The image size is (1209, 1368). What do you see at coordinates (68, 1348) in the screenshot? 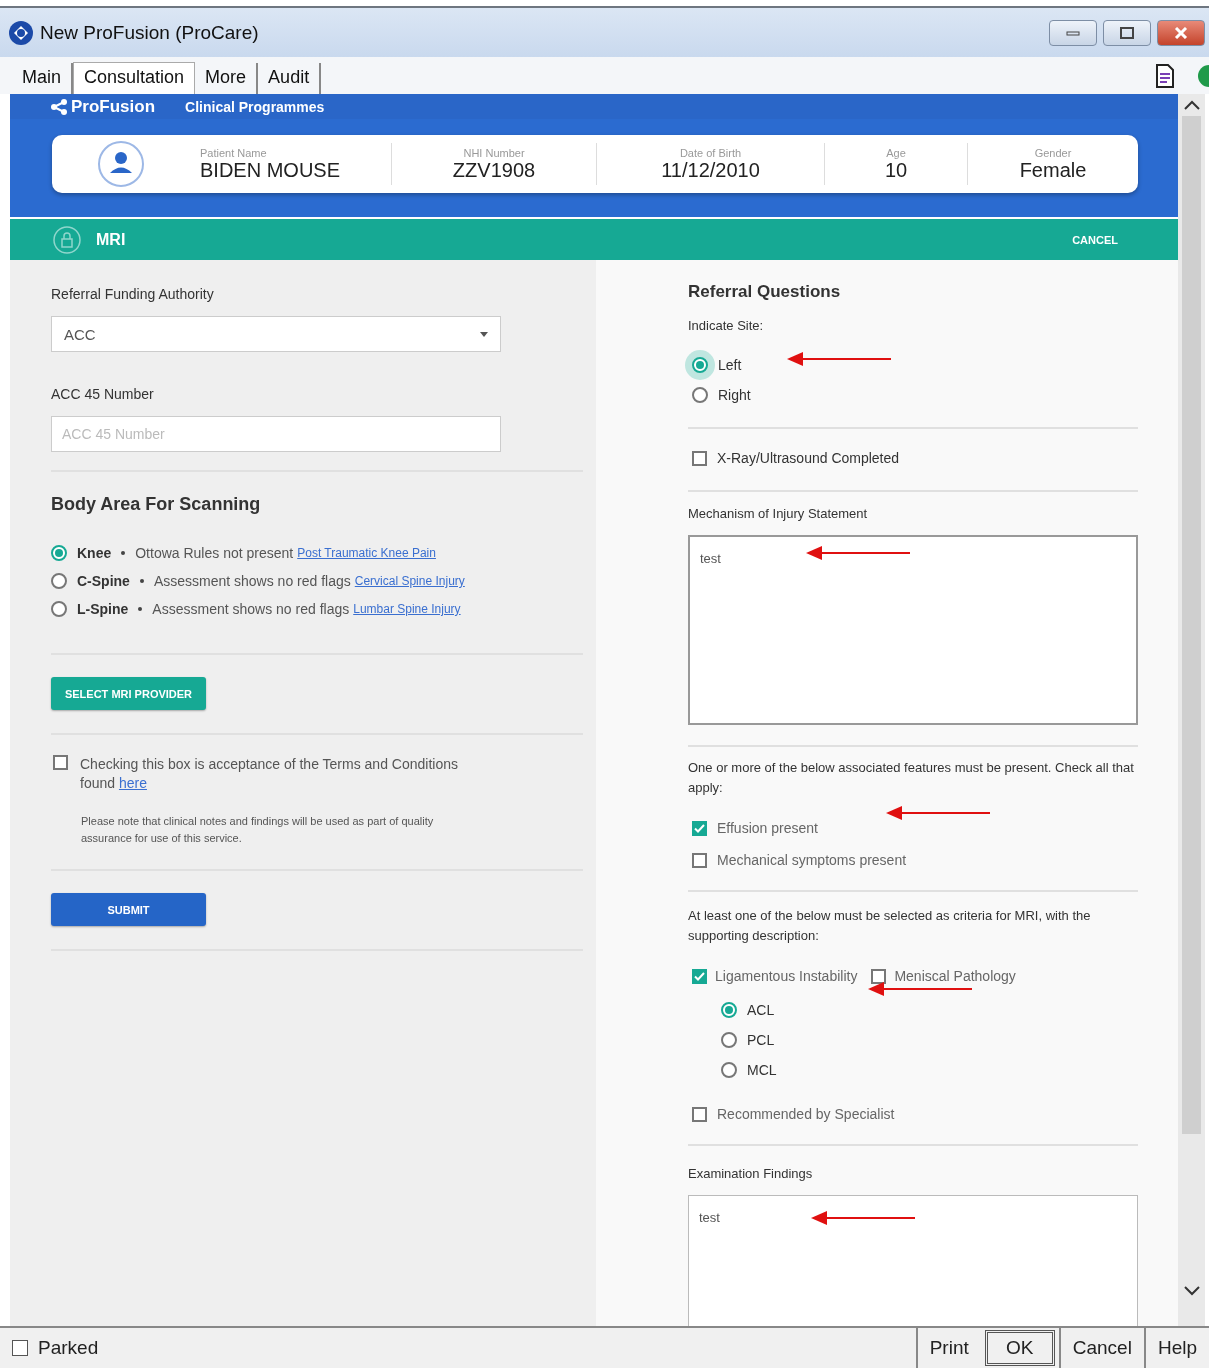
I see `checkbox-label: Parked` at bounding box center [68, 1348].